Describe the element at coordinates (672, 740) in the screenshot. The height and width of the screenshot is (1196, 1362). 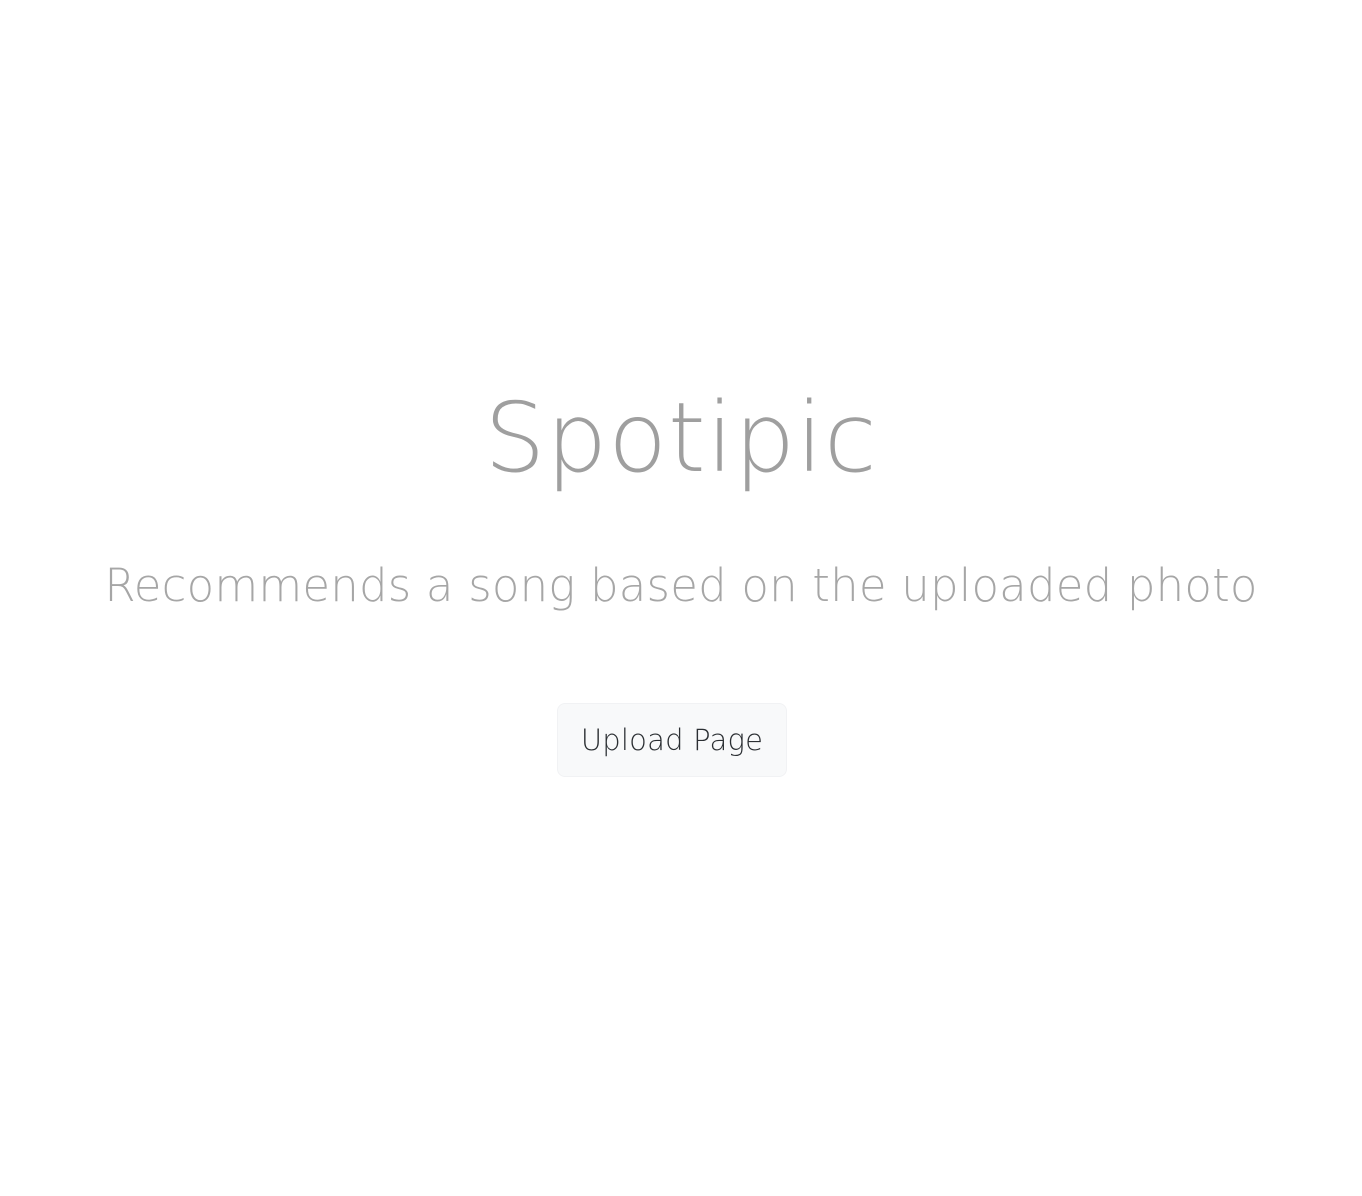
I see `upload-page-button: Upload Page` at that location.